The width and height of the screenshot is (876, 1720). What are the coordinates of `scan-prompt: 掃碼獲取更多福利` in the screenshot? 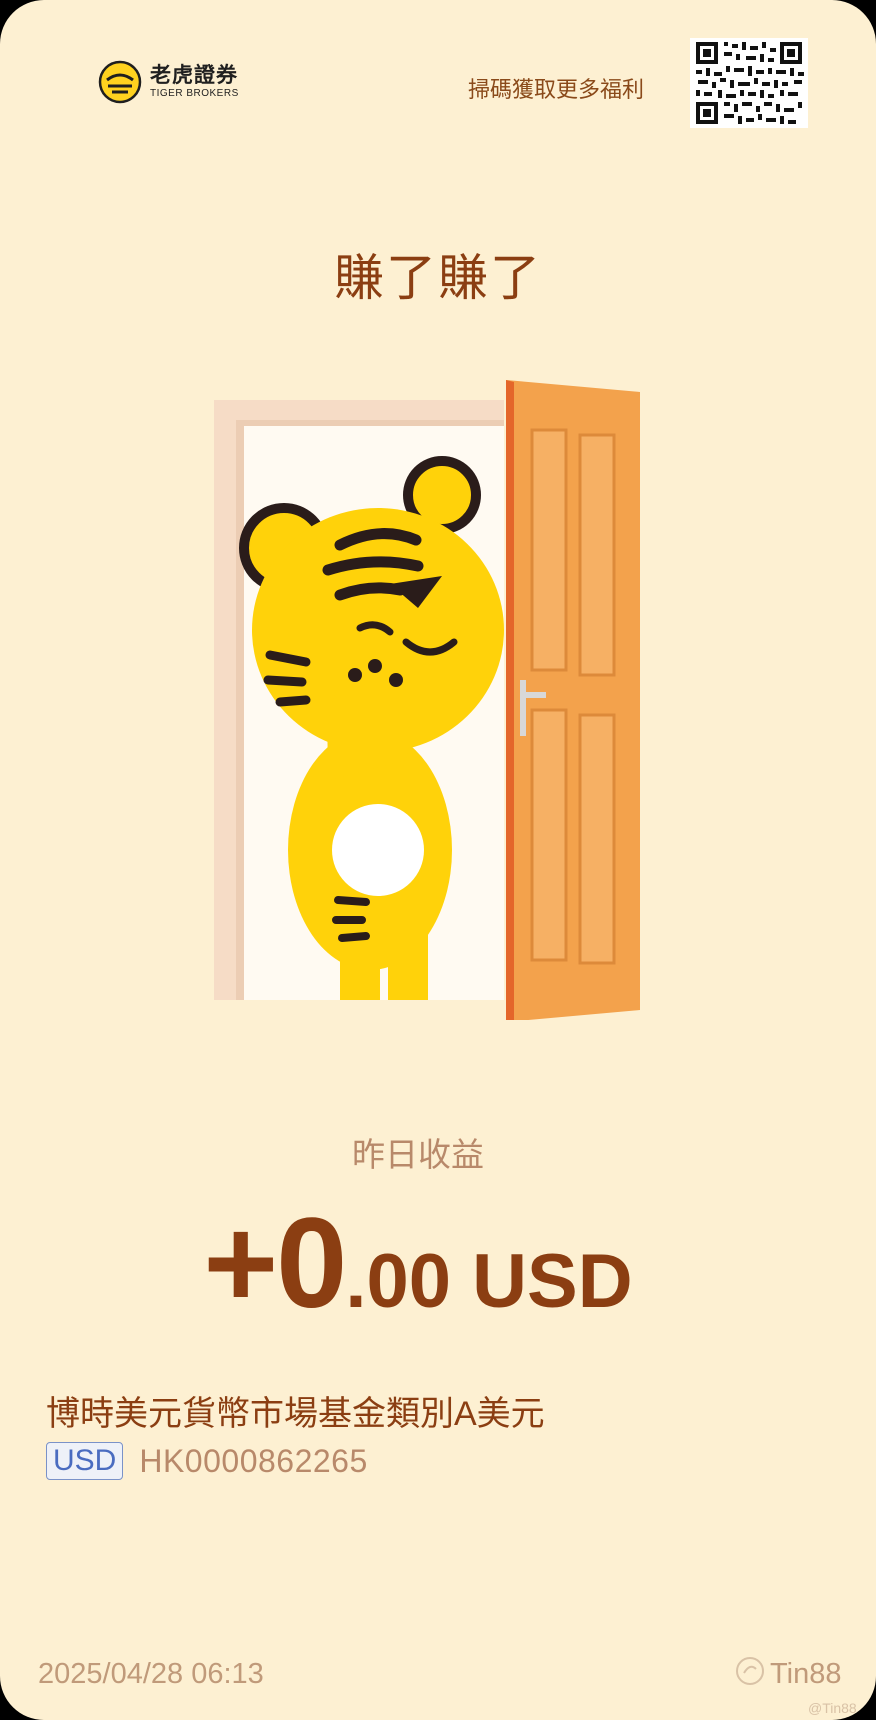 It's located at (556, 89).